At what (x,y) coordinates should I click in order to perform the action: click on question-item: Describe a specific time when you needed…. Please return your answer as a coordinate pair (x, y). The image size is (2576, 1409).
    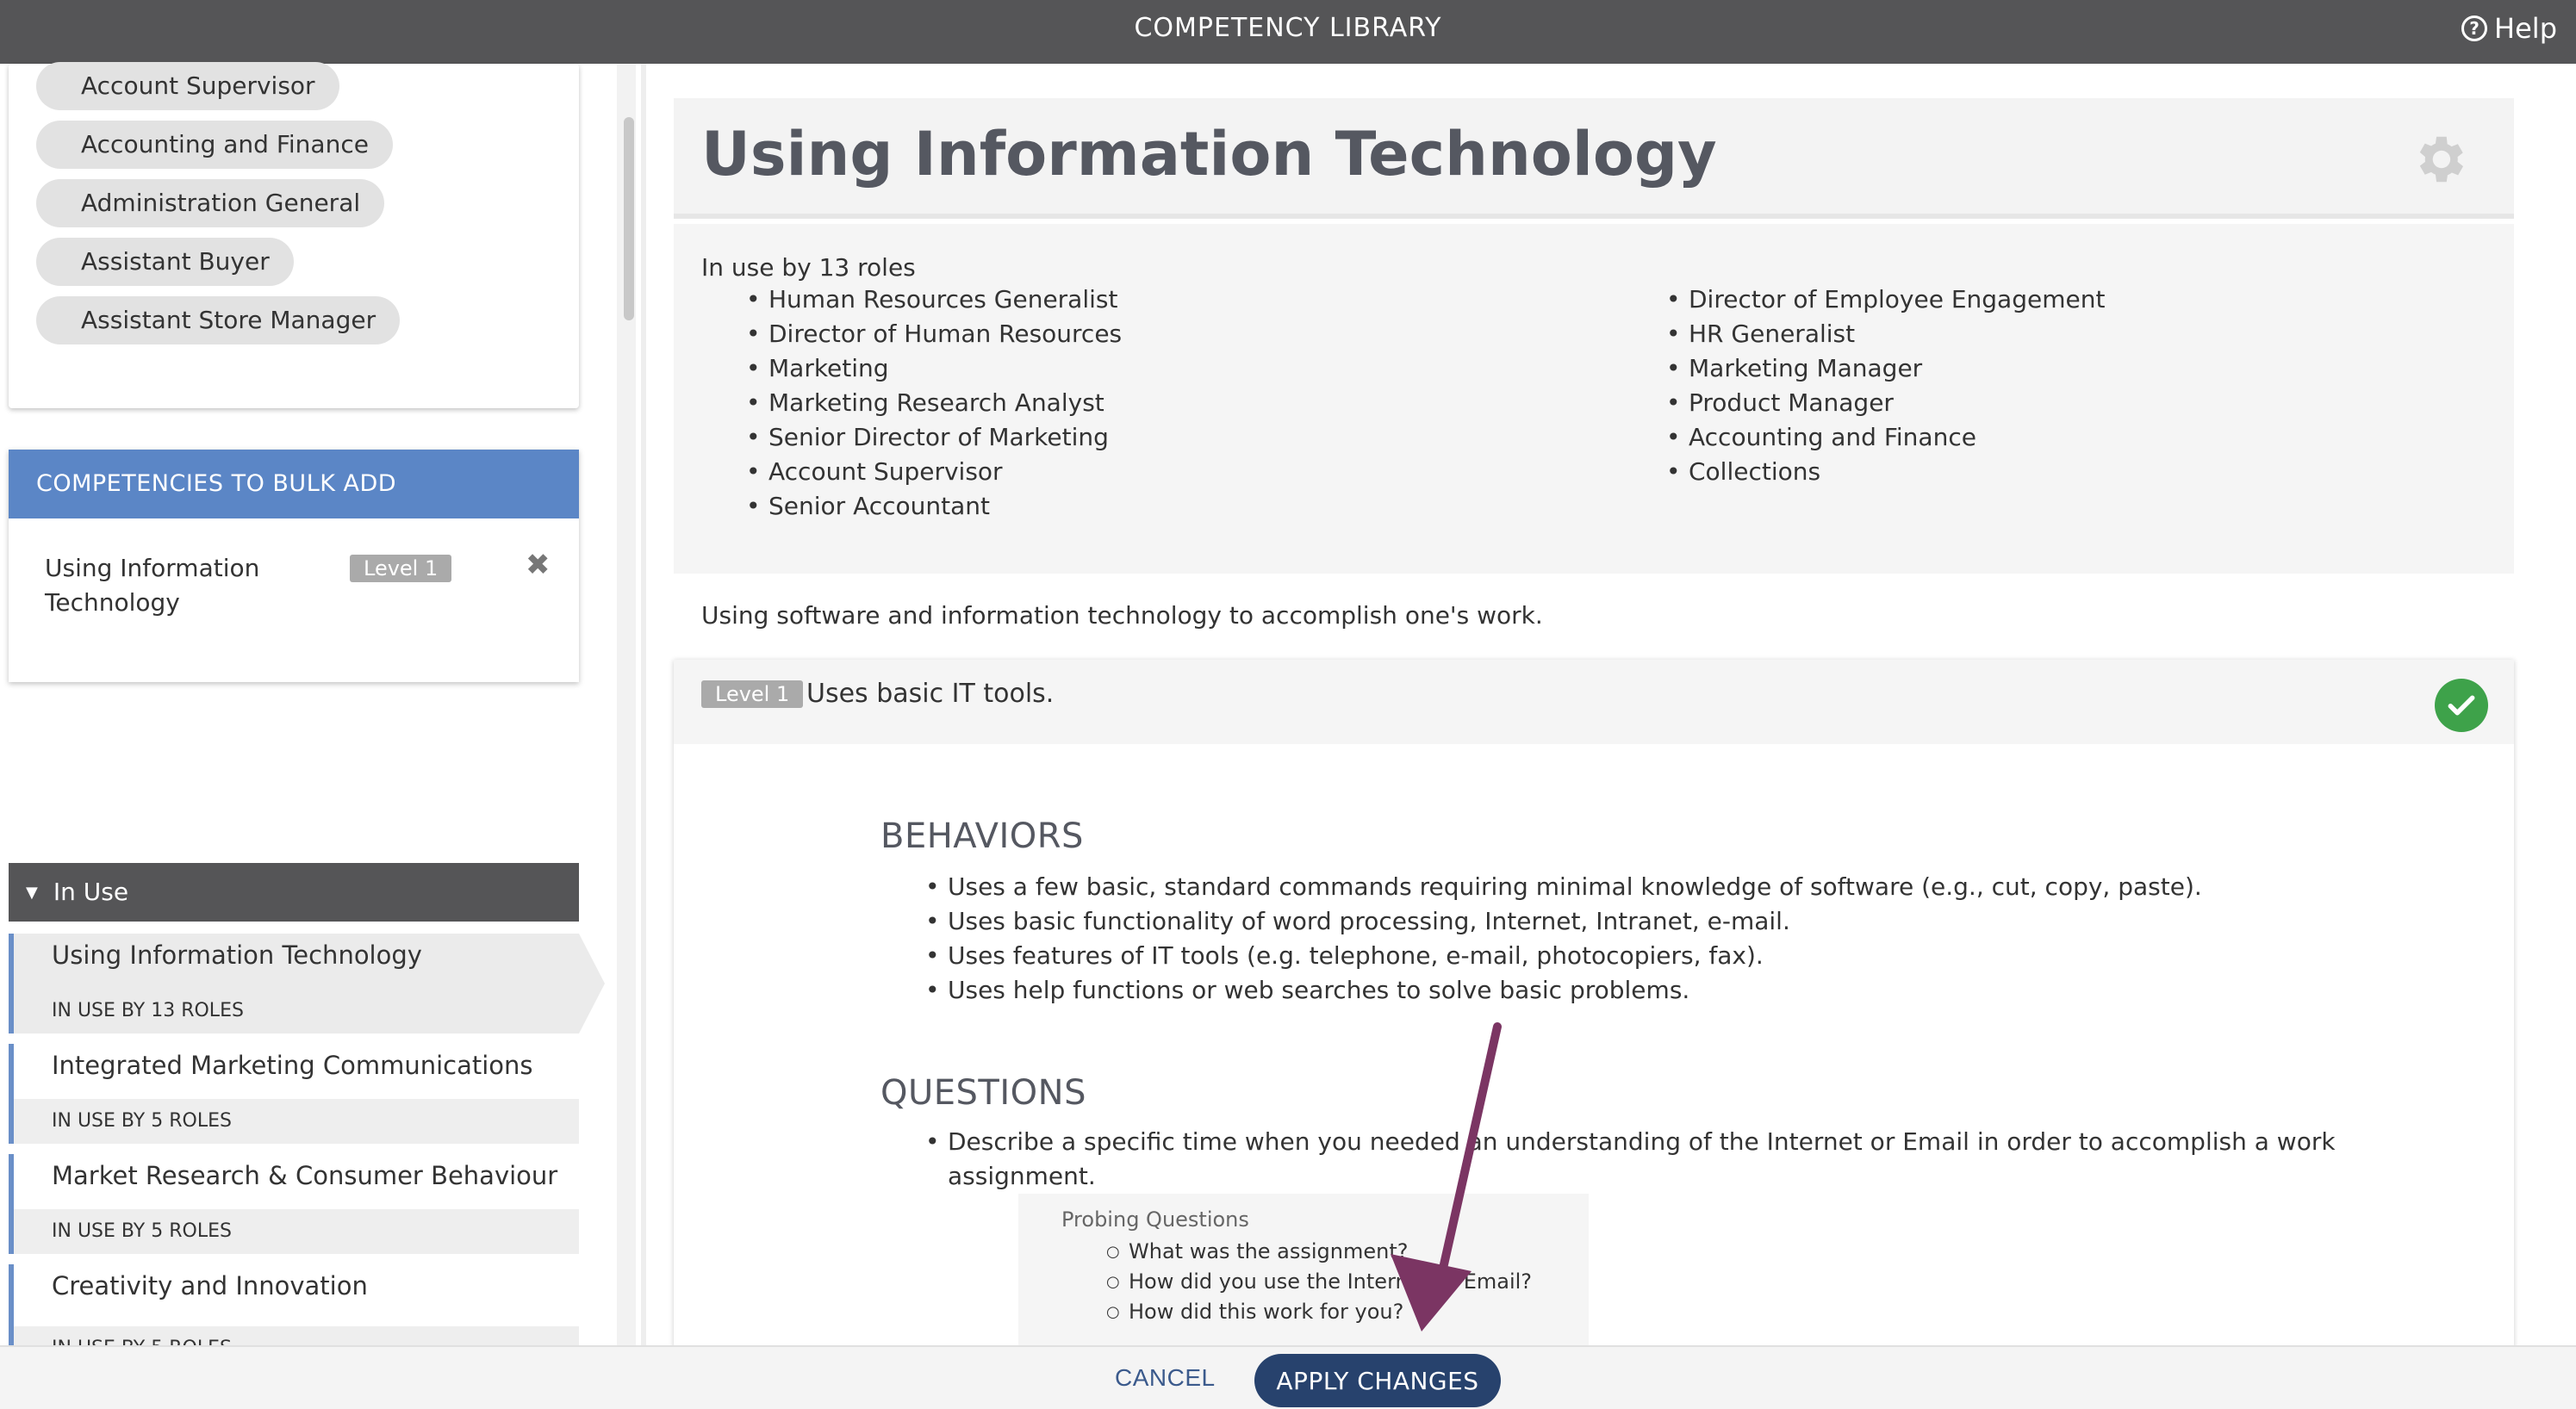
    Looking at the image, I should click on (1631, 1160).